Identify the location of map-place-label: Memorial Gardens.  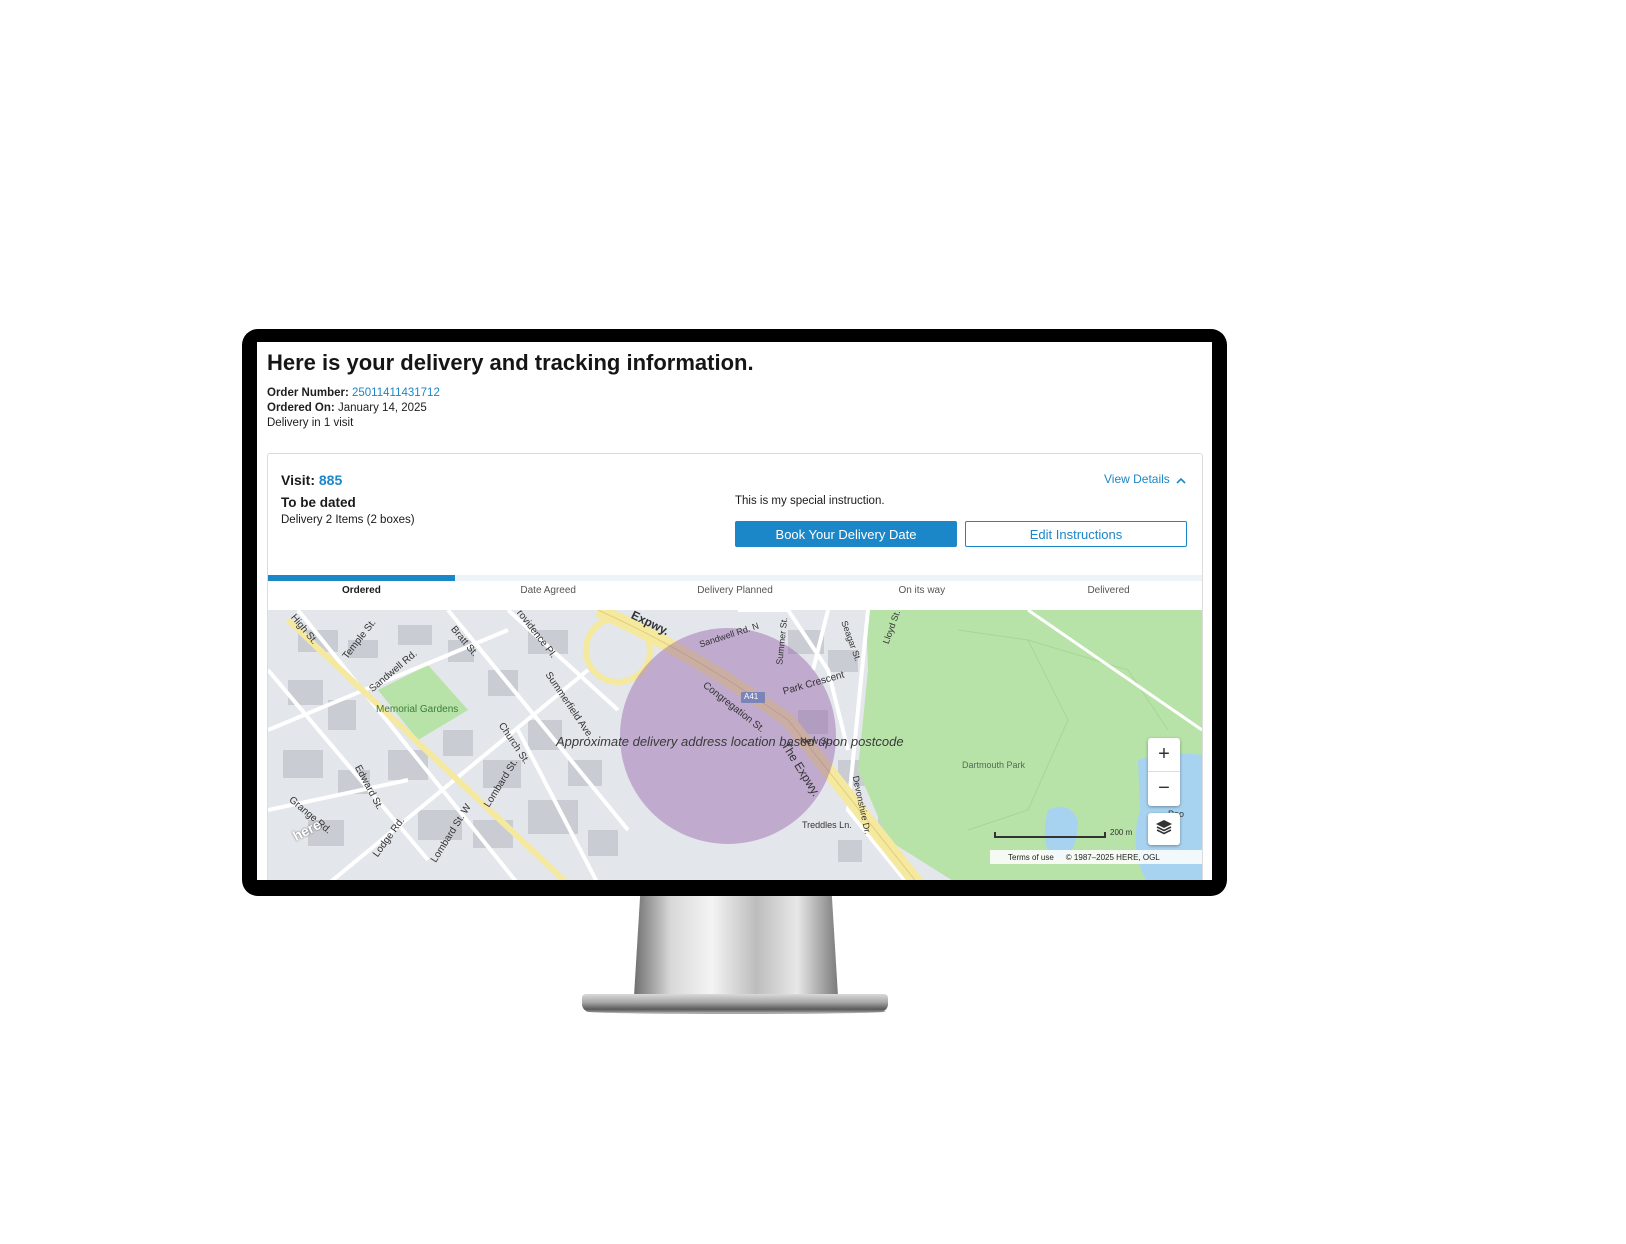
(417, 709).